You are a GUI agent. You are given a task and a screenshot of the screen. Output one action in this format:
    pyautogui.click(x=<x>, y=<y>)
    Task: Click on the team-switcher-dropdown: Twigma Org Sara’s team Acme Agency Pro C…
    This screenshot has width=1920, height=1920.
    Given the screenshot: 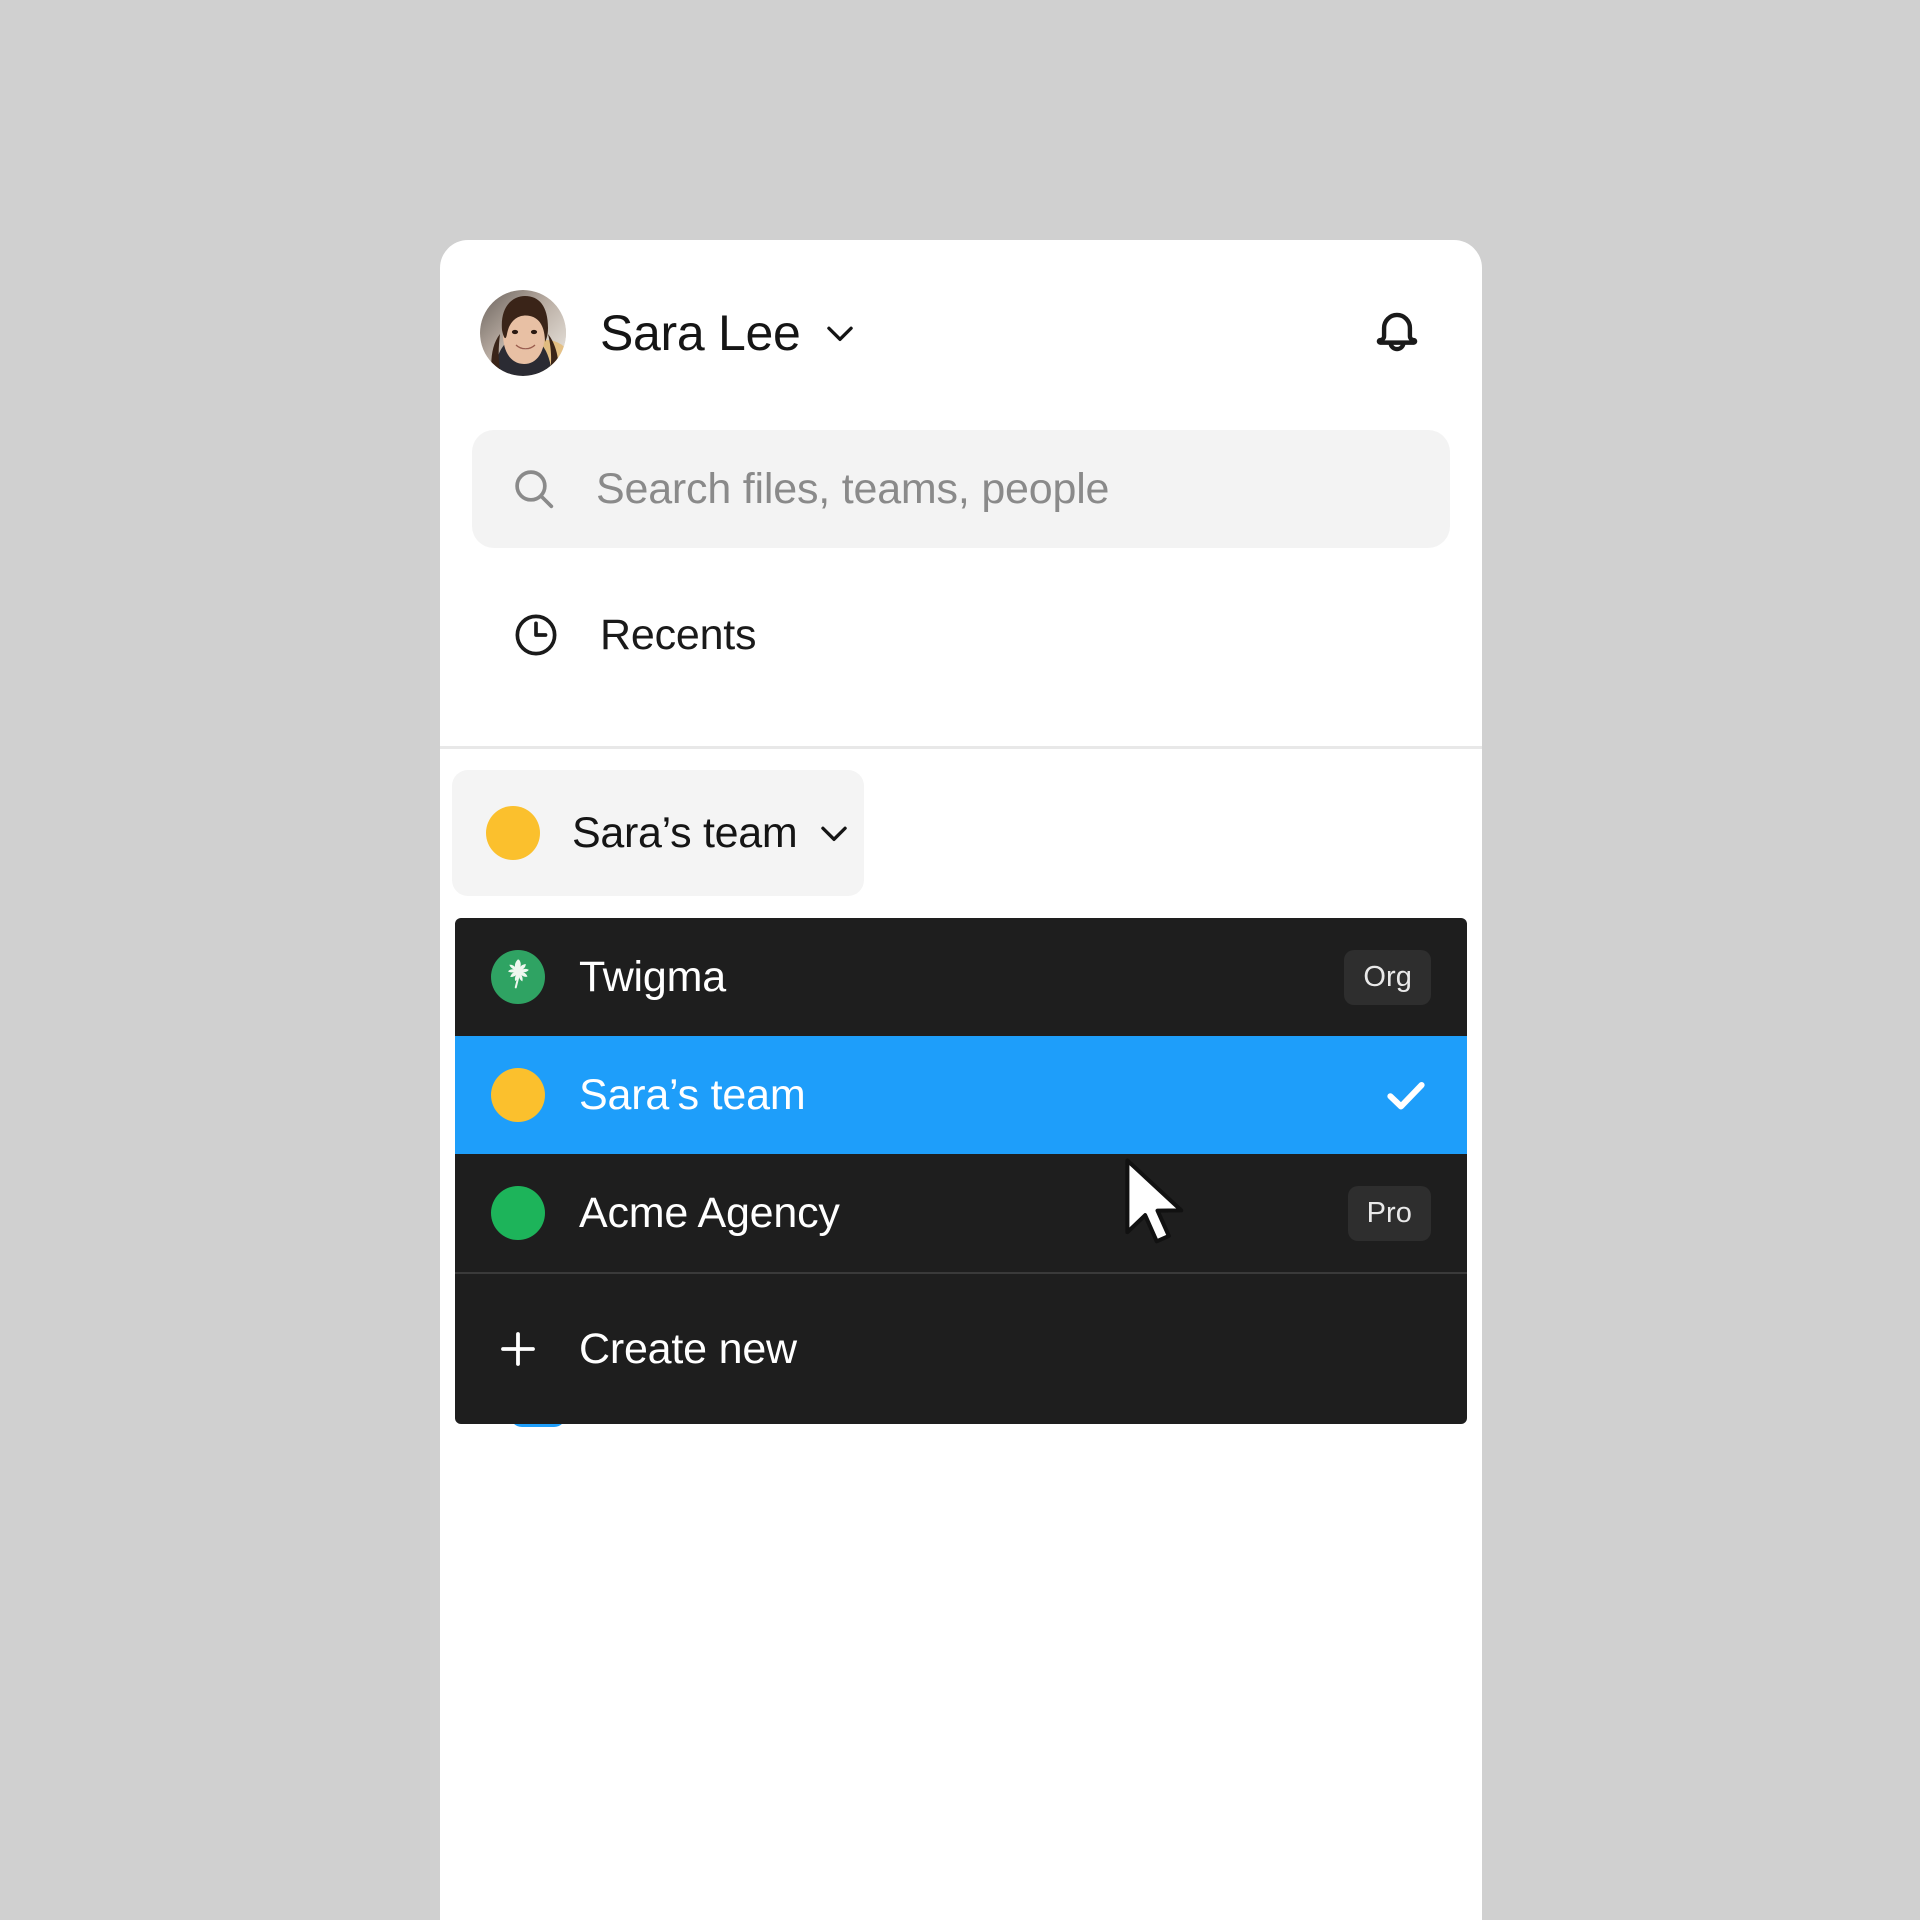 What is the action you would take?
    pyautogui.click(x=961, y=1171)
    